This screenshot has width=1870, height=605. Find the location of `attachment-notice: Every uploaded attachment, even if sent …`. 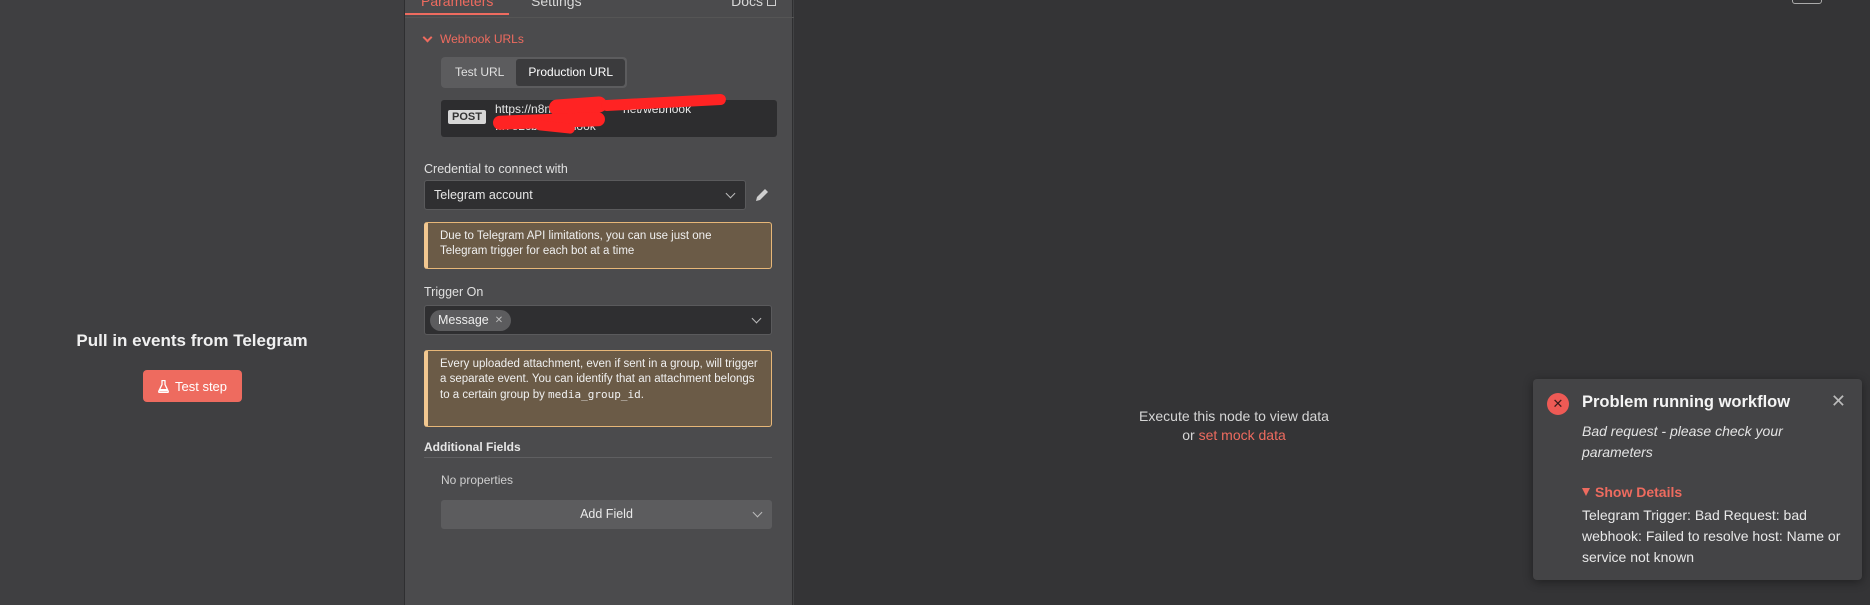

attachment-notice: Every uploaded attachment, even if sent … is located at coordinates (598, 388).